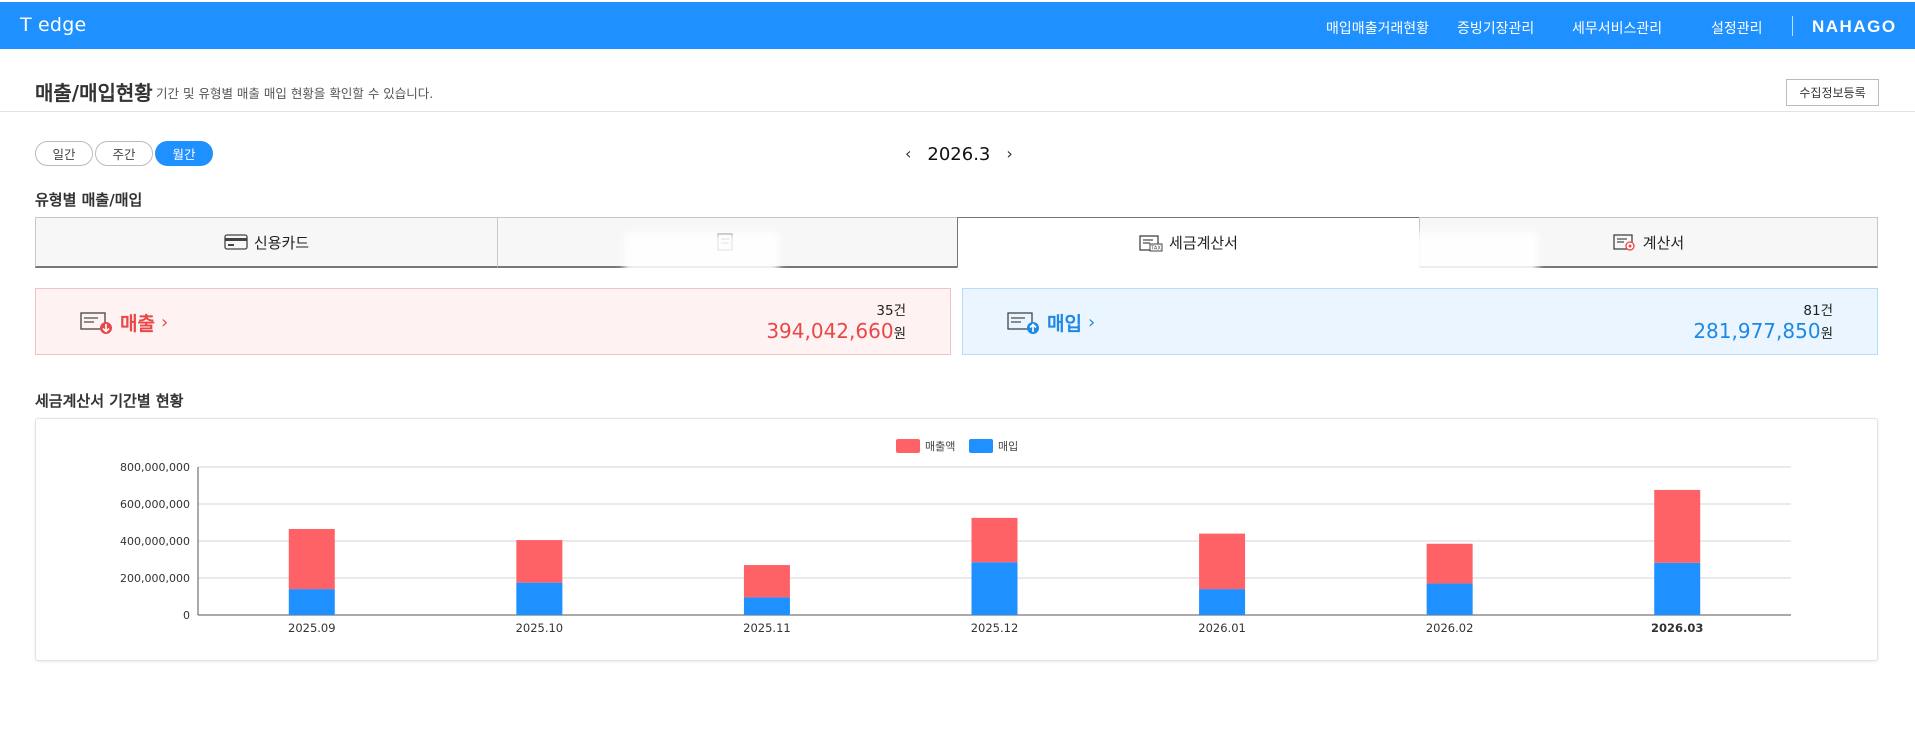 Image resolution: width=1915 pixels, height=732 pixels. What do you see at coordinates (1064, 324) in the screenshot?
I see `purchase-label: 매입` at bounding box center [1064, 324].